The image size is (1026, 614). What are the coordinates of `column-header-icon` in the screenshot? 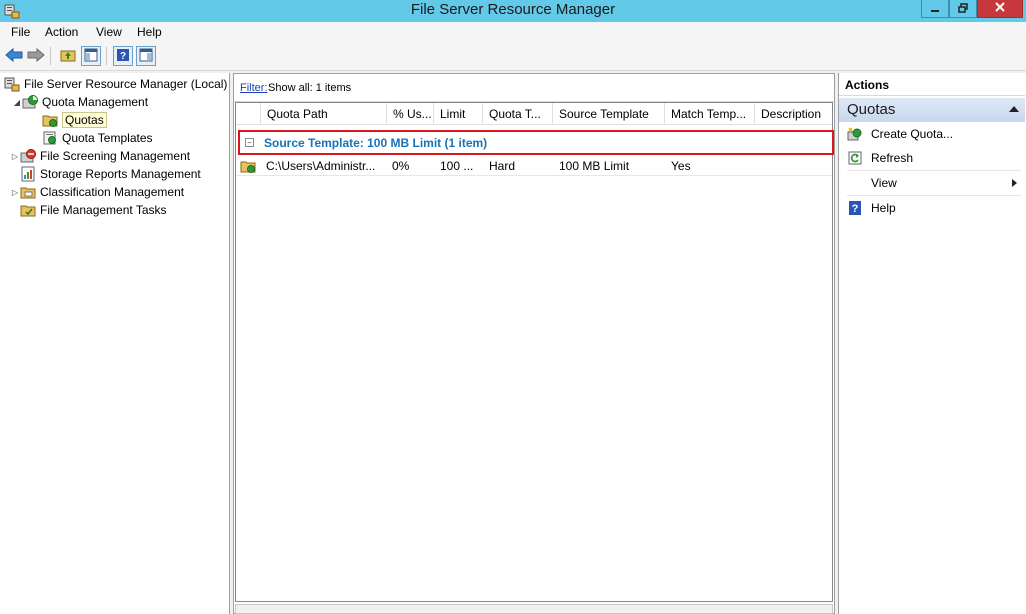 It's located at (248, 114).